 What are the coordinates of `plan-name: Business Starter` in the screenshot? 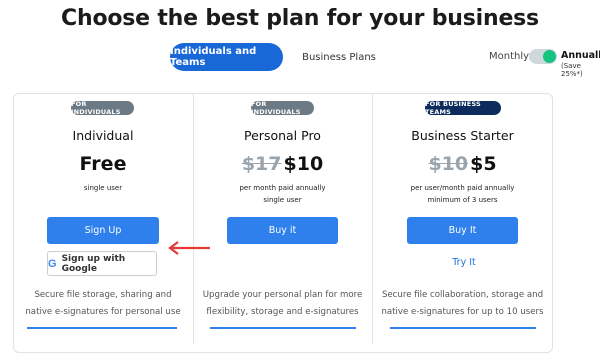 It's located at (462, 135).